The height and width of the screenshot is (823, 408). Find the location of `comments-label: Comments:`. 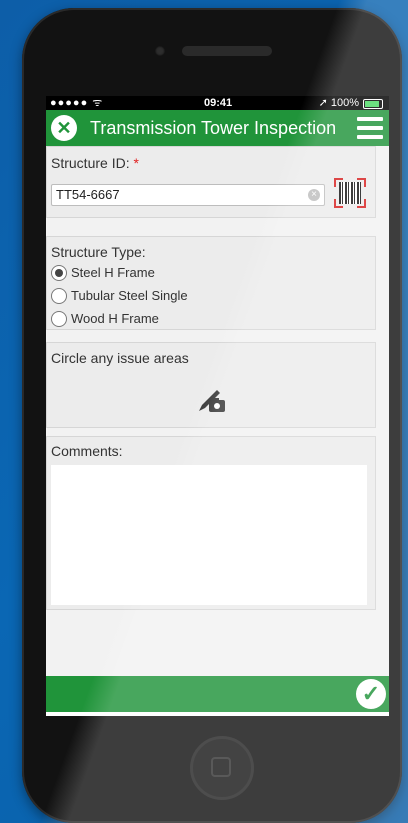

comments-label: Comments: is located at coordinates (87, 451).